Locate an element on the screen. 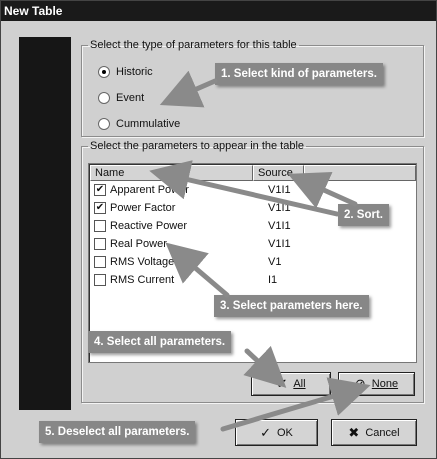 The image size is (437, 459). check-icon: ✓ is located at coordinates (265, 432).